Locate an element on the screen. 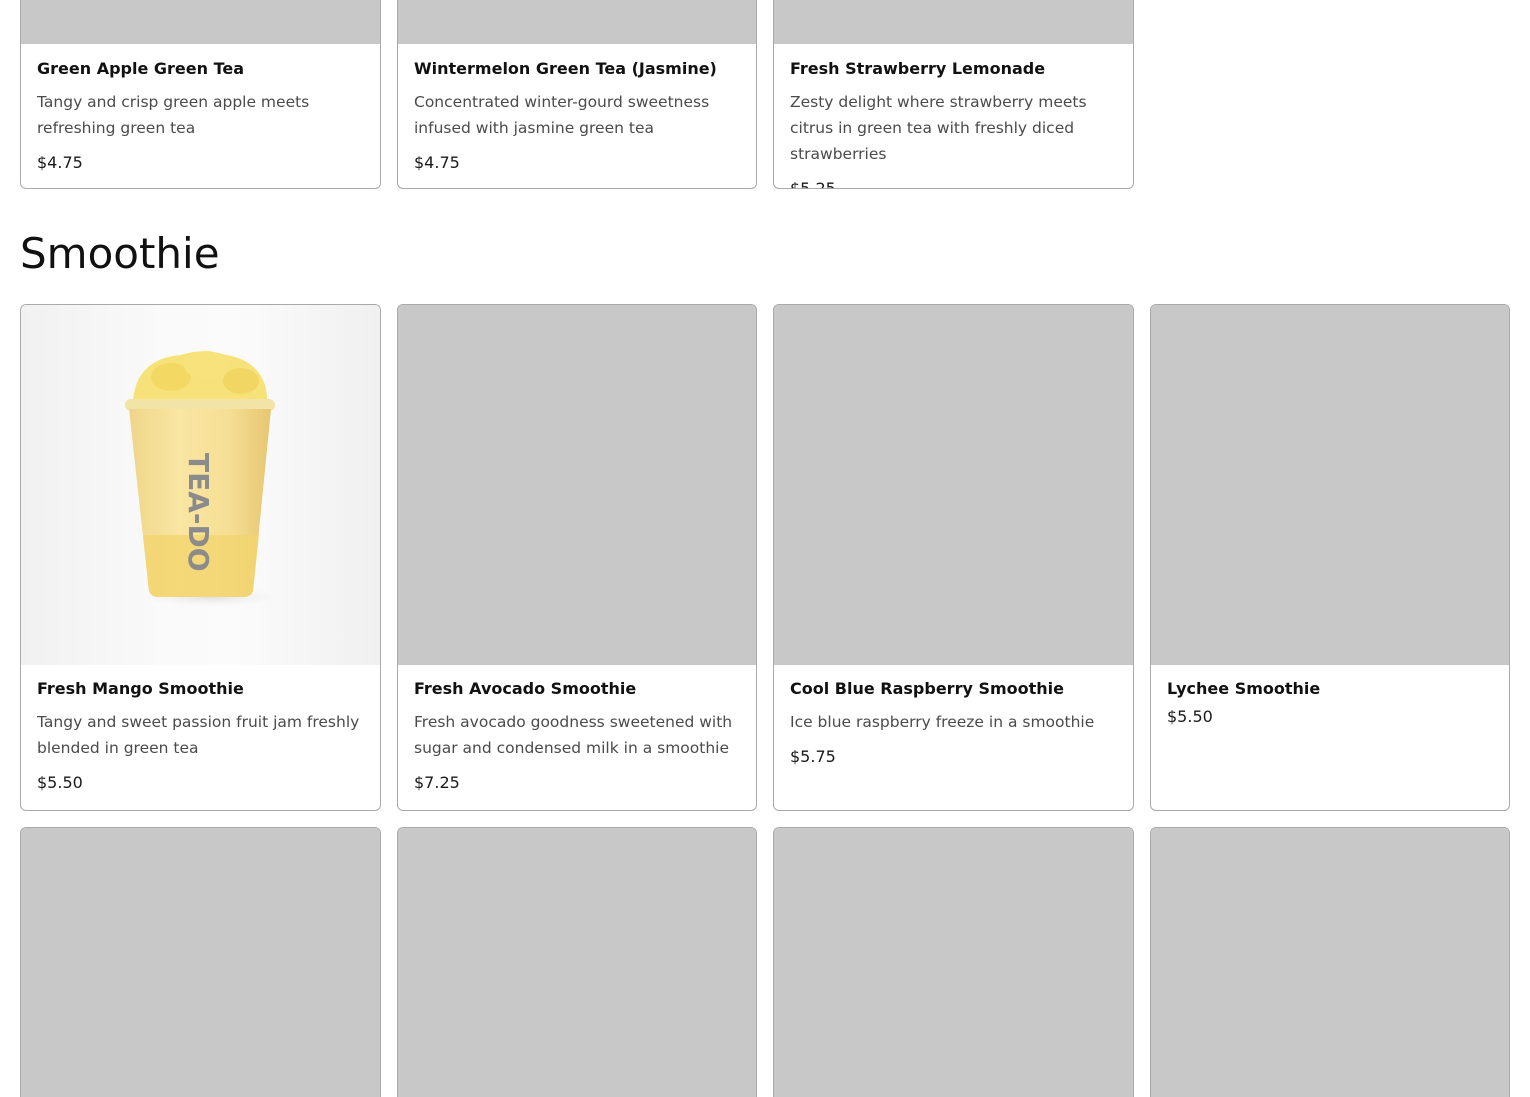  mango-smoothie-image: TEA-DO is located at coordinates (200, 485).